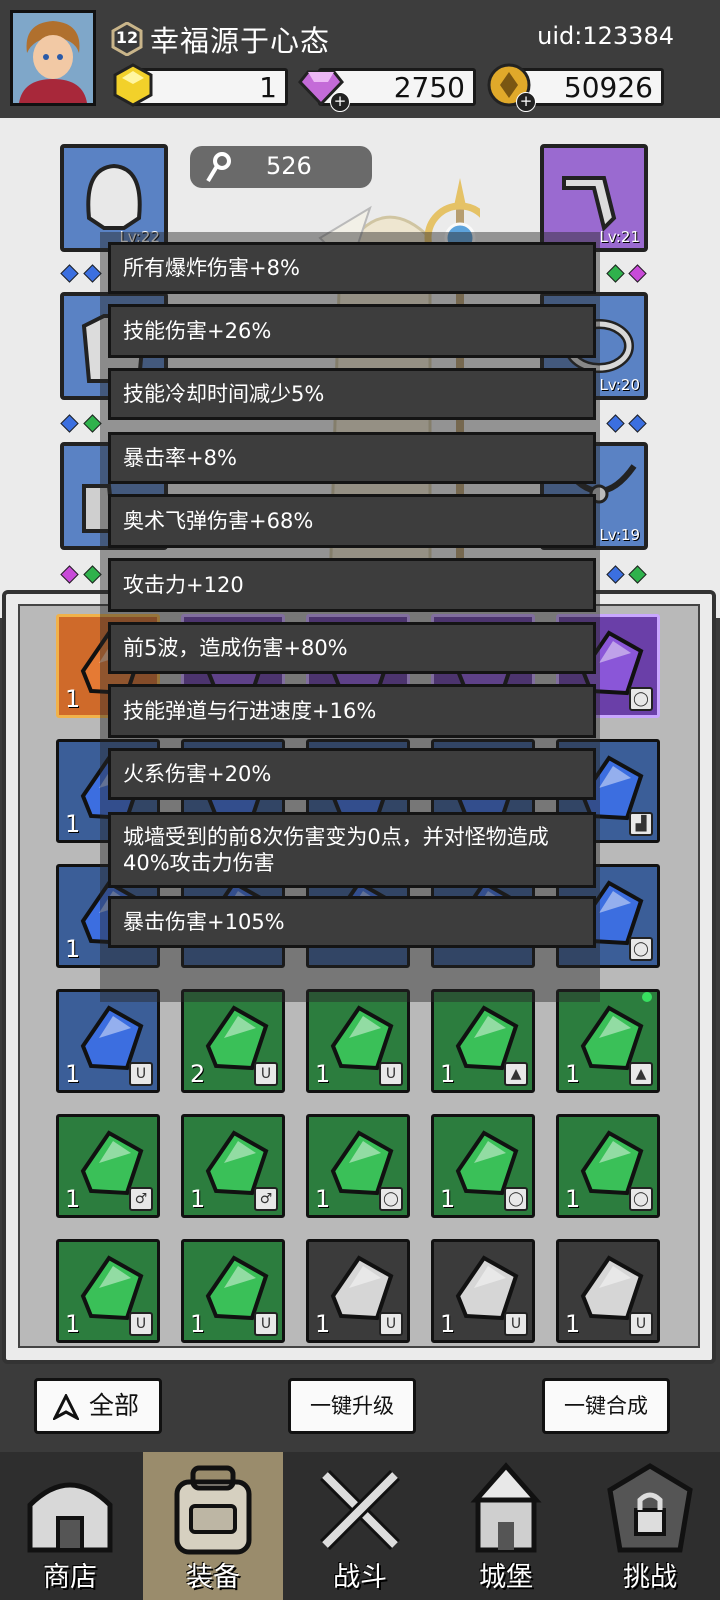  What do you see at coordinates (133, 85) in the screenshot?
I see `energy-crystal-icon` at bounding box center [133, 85].